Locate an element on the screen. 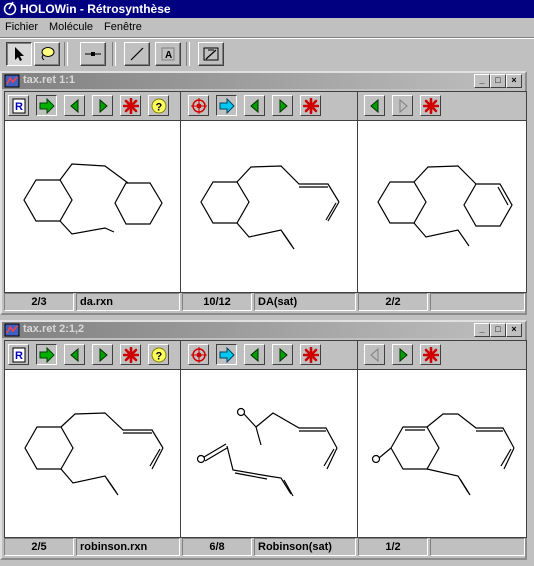  bond-line-icon is located at coordinates (93, 54).